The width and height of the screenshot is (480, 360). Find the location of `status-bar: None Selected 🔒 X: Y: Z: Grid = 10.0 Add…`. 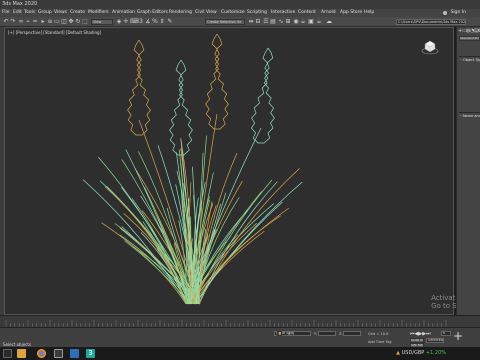

status-bar: None Selected 🔒 X: Y: Z: Grid = 10.0 Add… is located at coordinates (240, 337).